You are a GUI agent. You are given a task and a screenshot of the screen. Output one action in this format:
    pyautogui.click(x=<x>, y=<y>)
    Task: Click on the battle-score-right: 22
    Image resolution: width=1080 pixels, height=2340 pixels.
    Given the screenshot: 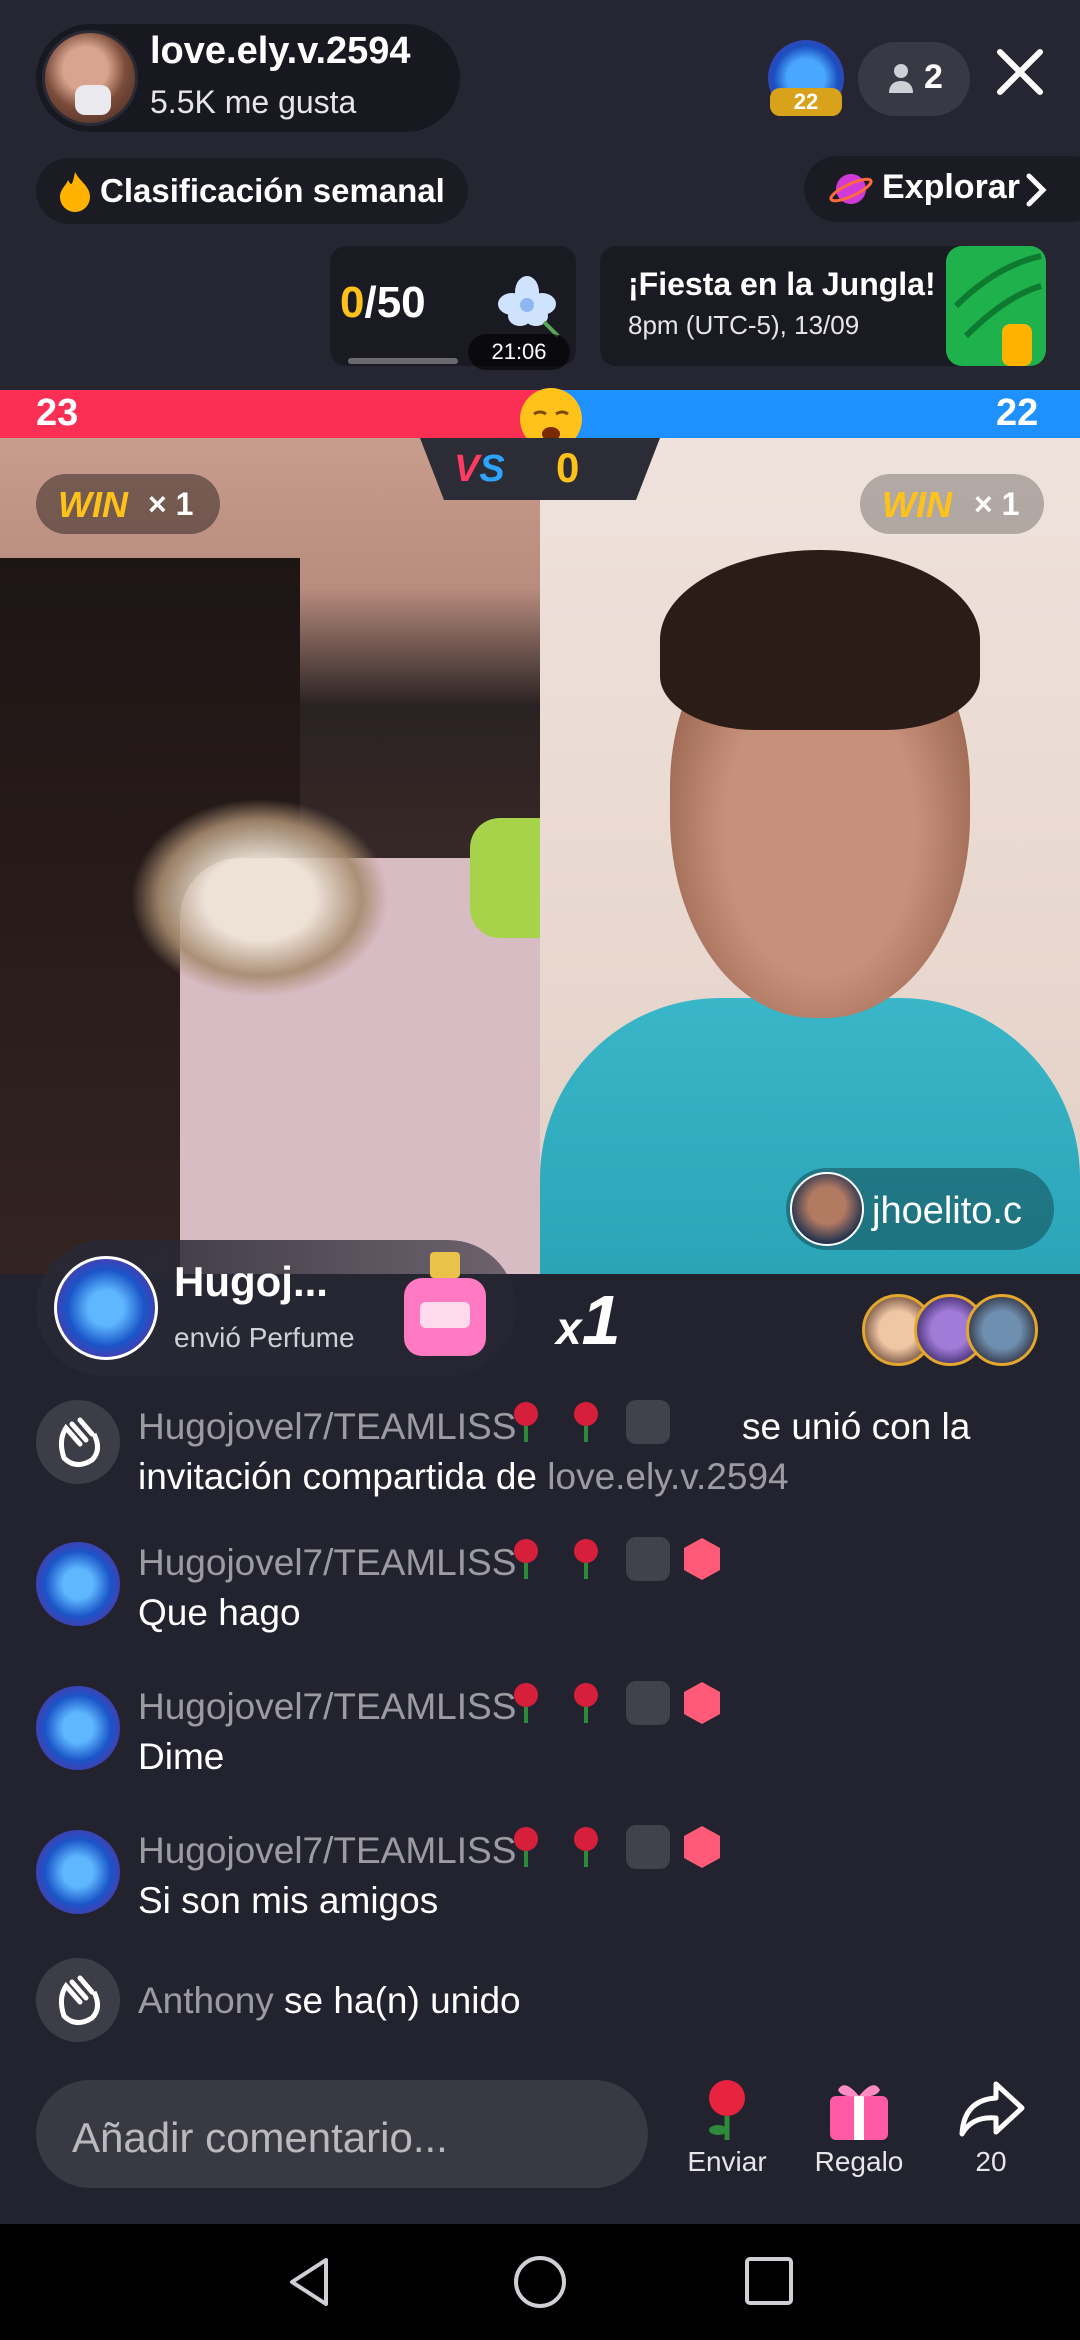 What is the action you would take?
    pyautogui.click(x=1017, y=413)
    